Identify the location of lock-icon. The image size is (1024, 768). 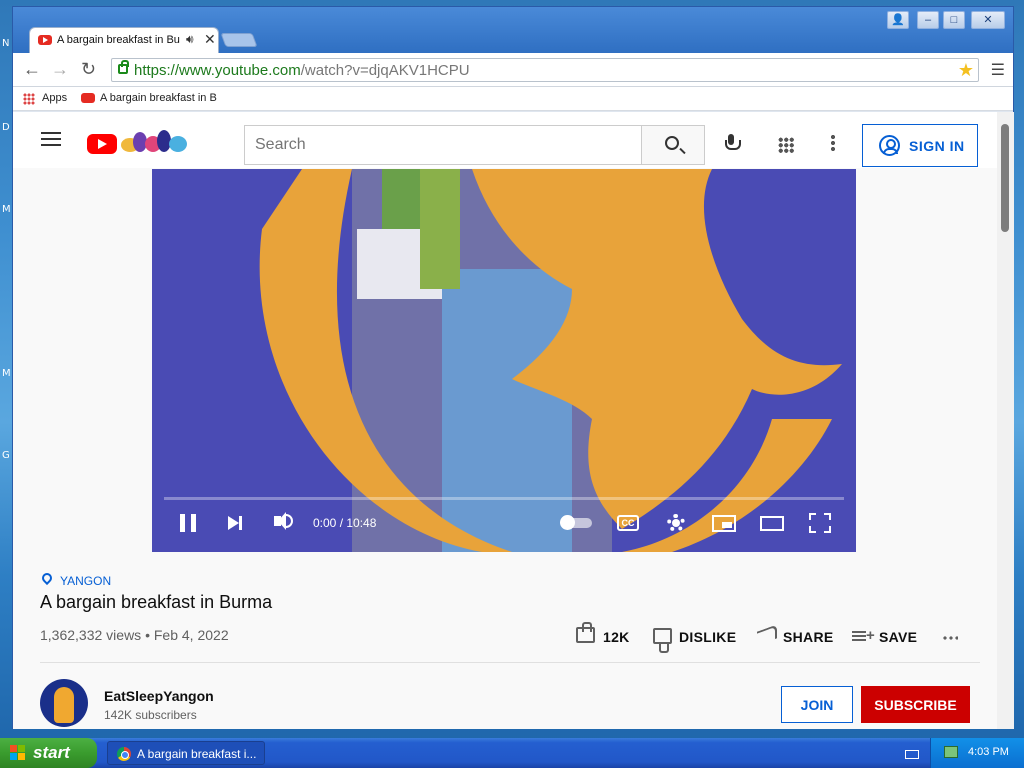
(123, 67).